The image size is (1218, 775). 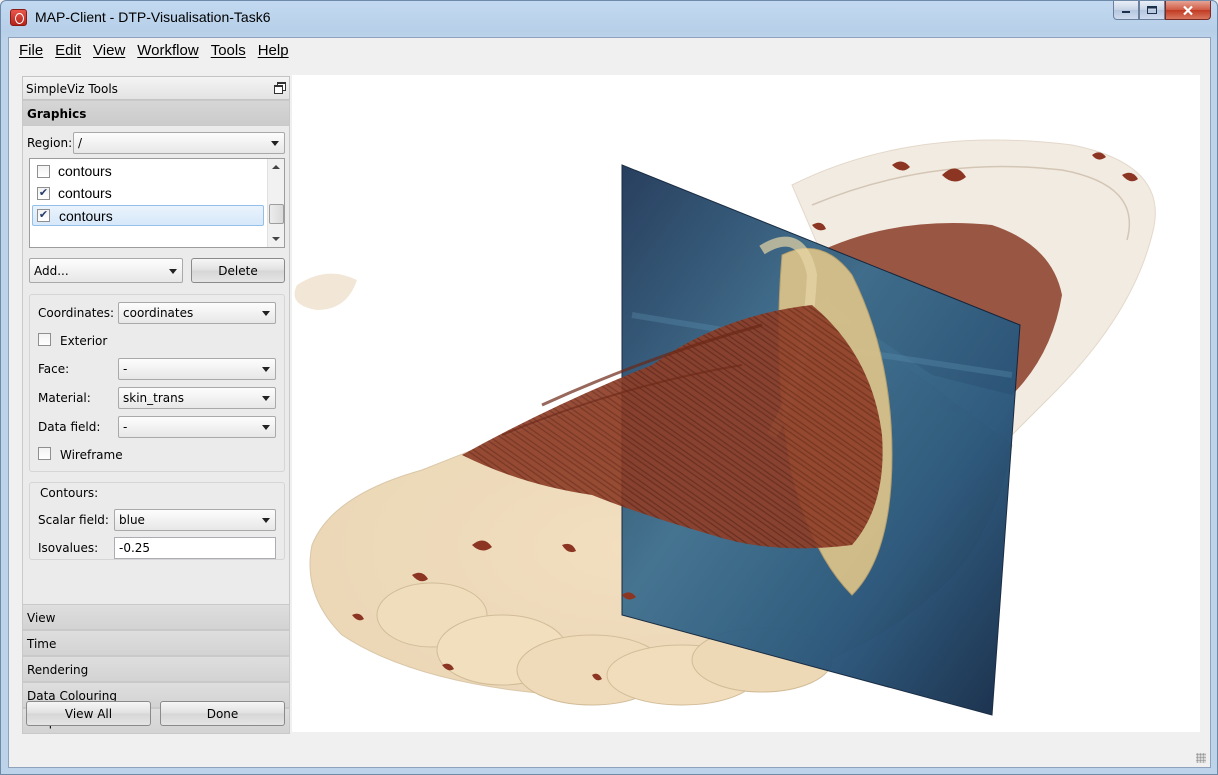 What do you see at coordinates (156, 669) in the screenshot?
I see `section-rendering: Rendering` at bounding box center [156, 669].